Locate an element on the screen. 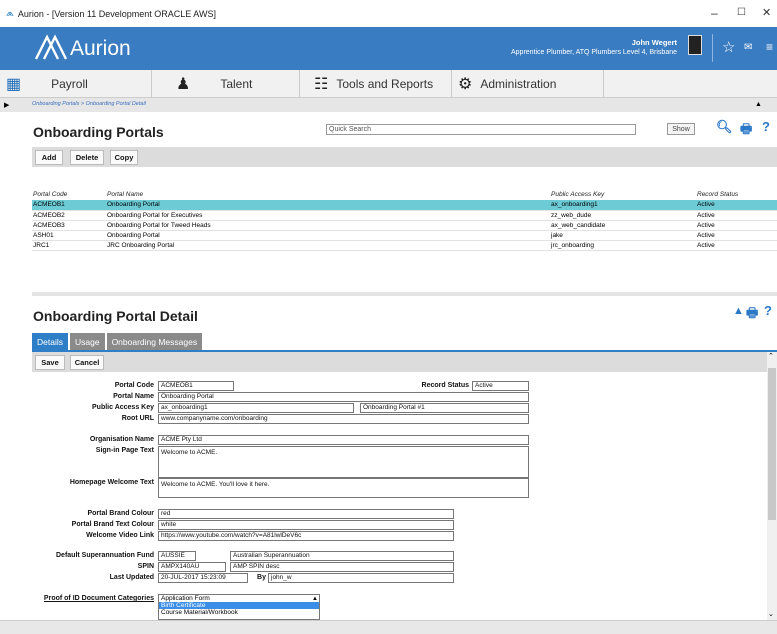 This screenshot has width=777, height=634. portal-name-label: Portal Name is located at coordinates (133, 396).